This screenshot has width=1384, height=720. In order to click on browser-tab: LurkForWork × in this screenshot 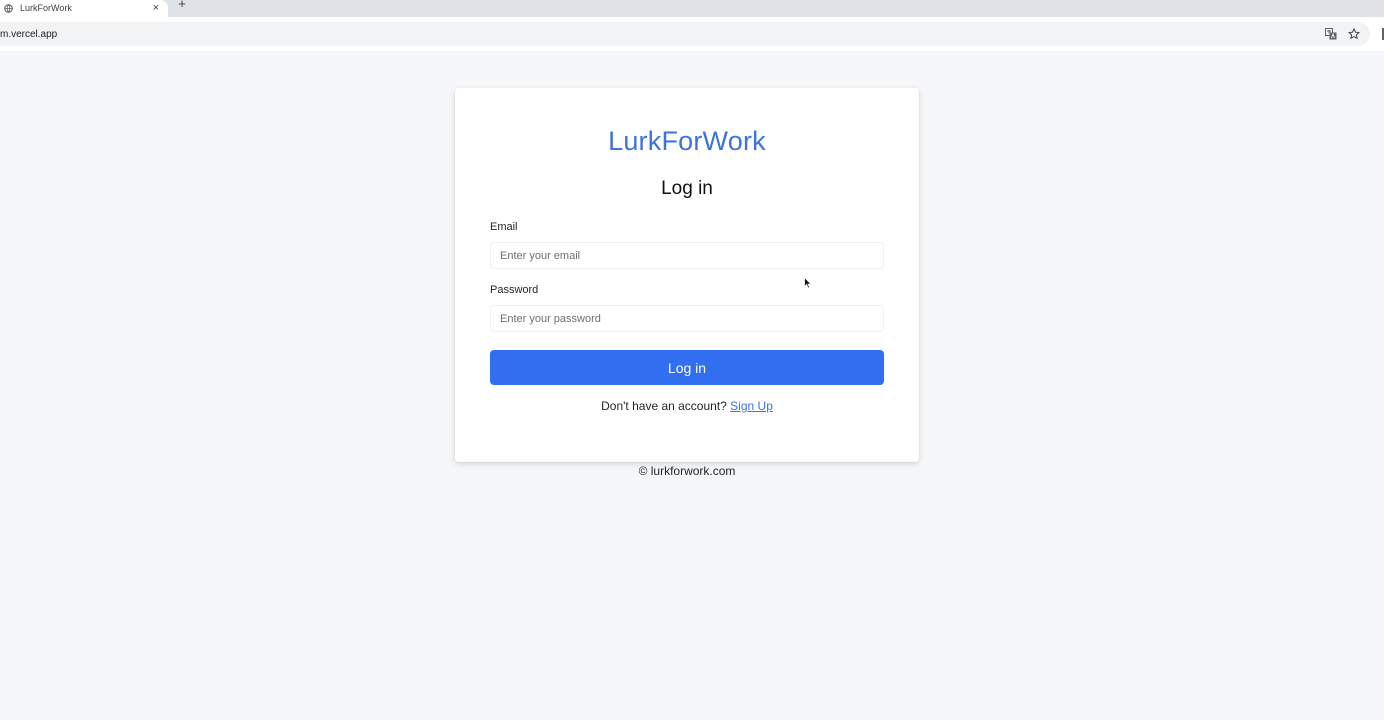, I will do `click(84, 8)`.